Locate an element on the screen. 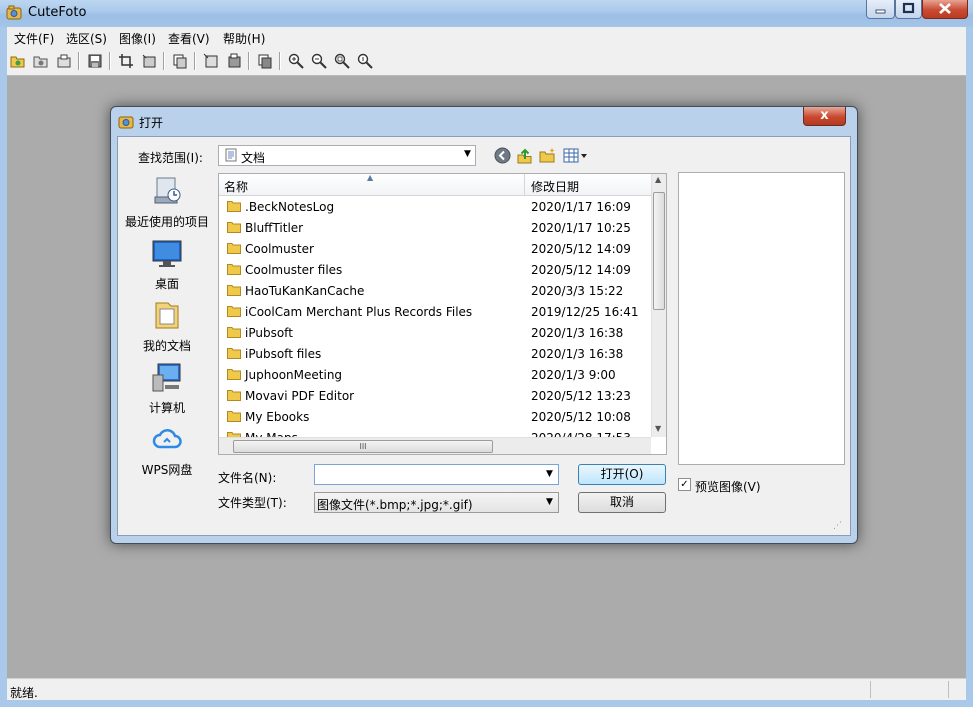  list-item: My Ebooks 2020/5/12 10:08 is located at coordinates (435, 416).